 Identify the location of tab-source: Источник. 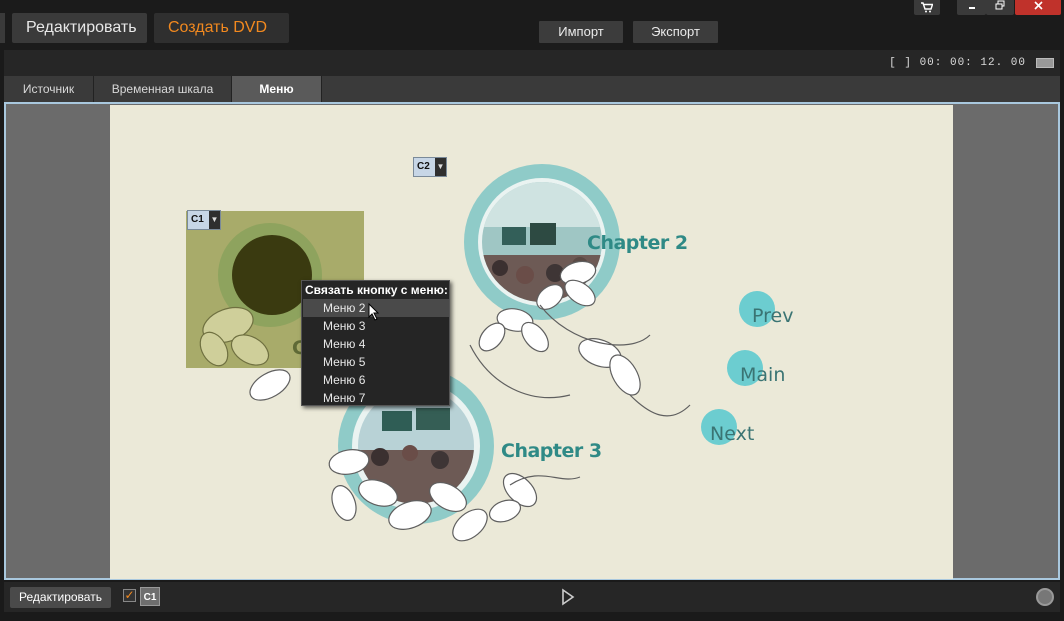
(49, 89).